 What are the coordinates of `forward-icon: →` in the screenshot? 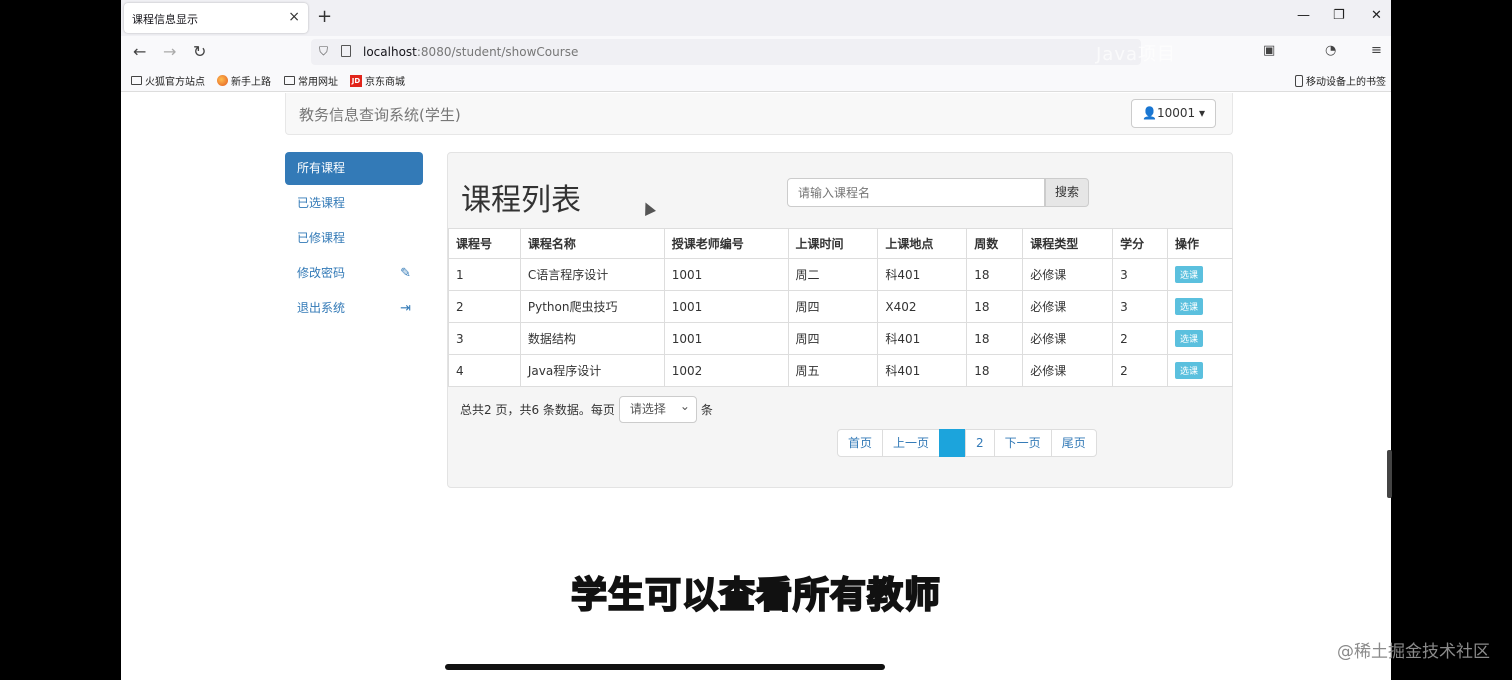 It's located at (169, 51).